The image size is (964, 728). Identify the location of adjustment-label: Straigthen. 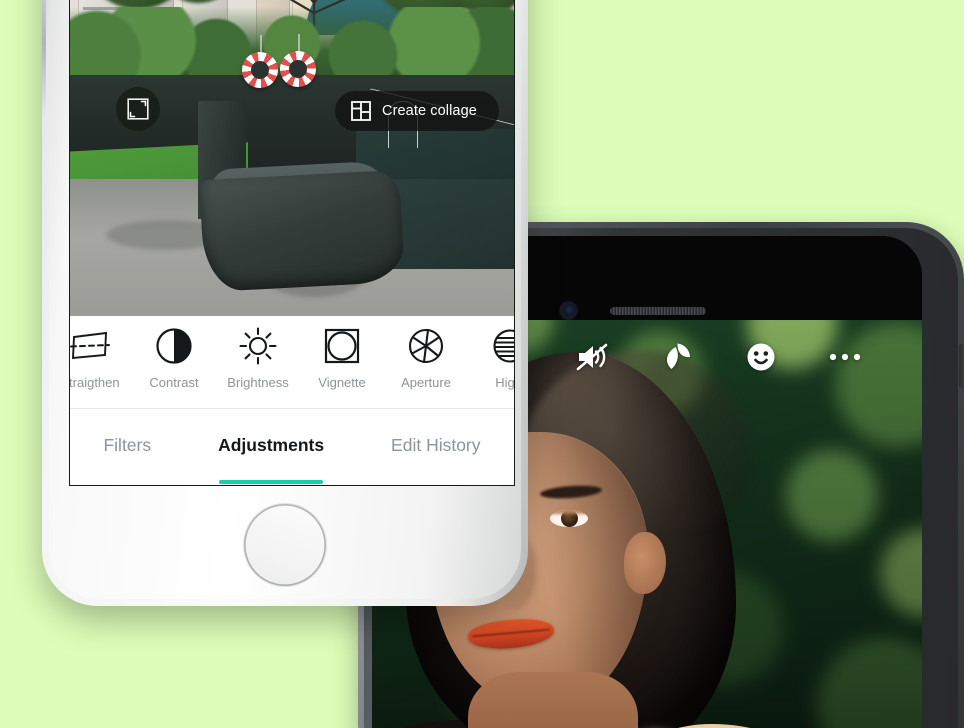
(95, 382).